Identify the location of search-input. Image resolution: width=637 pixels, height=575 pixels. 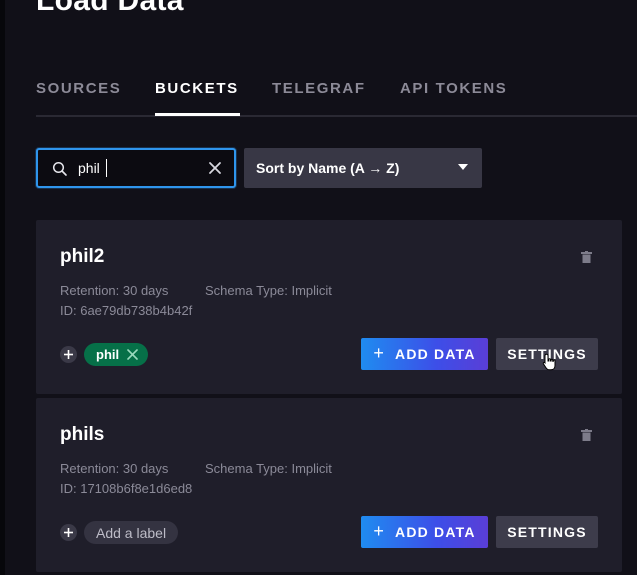
(138, 168).